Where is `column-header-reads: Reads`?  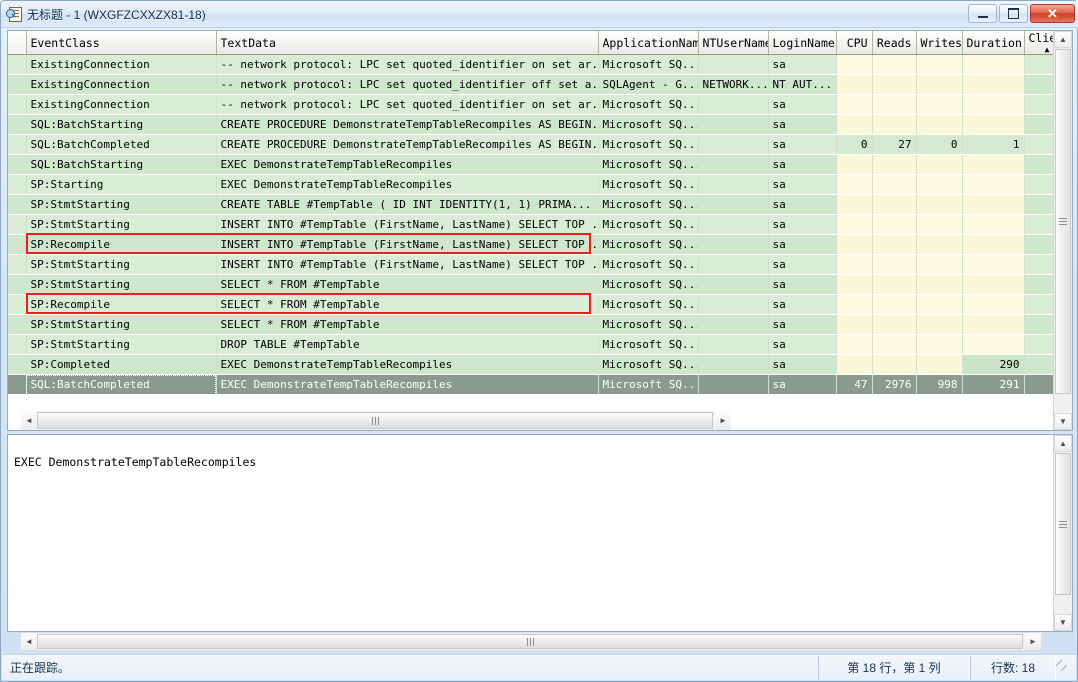
column-header-reads: Reads is located at coordinates (894, 43).